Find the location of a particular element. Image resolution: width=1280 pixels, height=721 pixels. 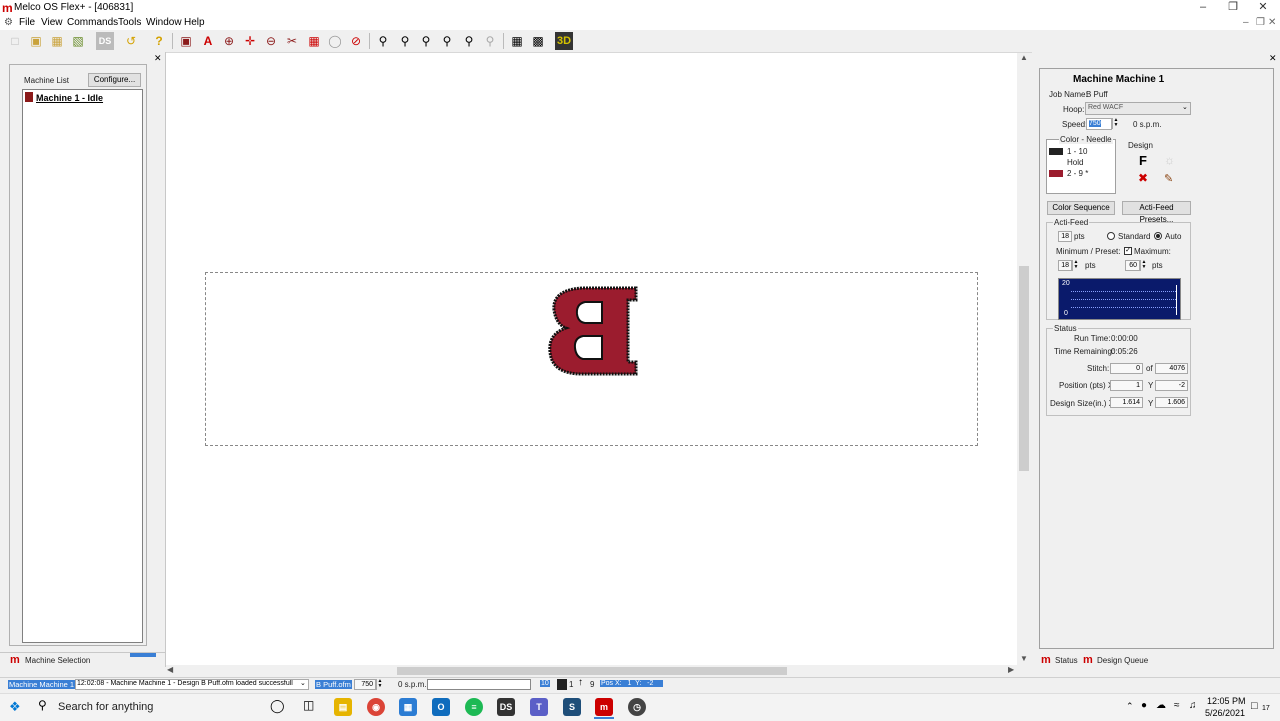

mdi-close-icon: ✕ is located at coordinates (1272, 22).